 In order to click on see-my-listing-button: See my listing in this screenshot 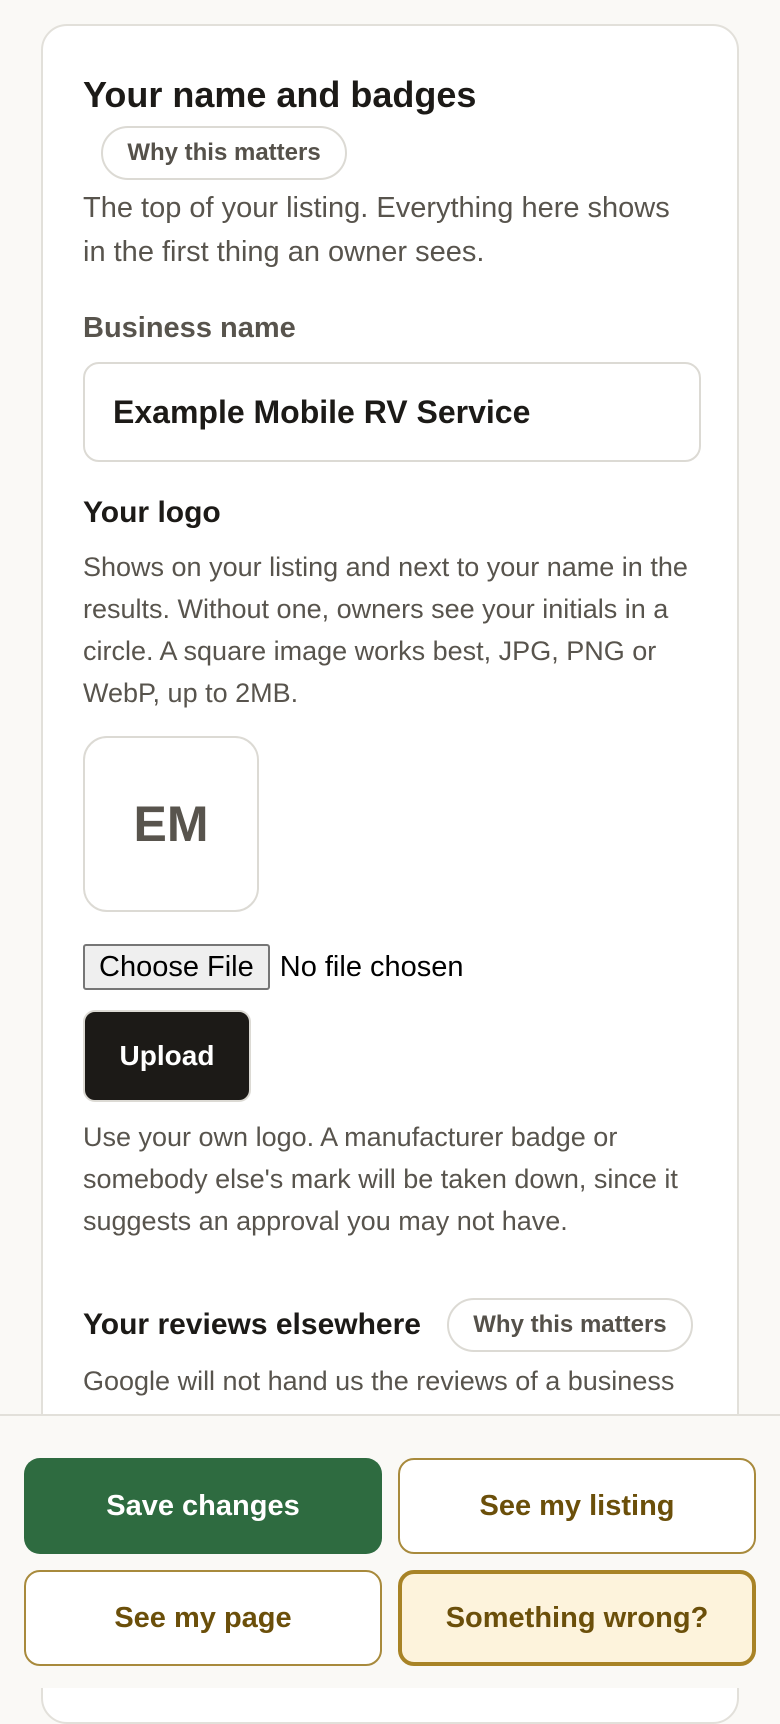, I will do `click(577, 1506)`.